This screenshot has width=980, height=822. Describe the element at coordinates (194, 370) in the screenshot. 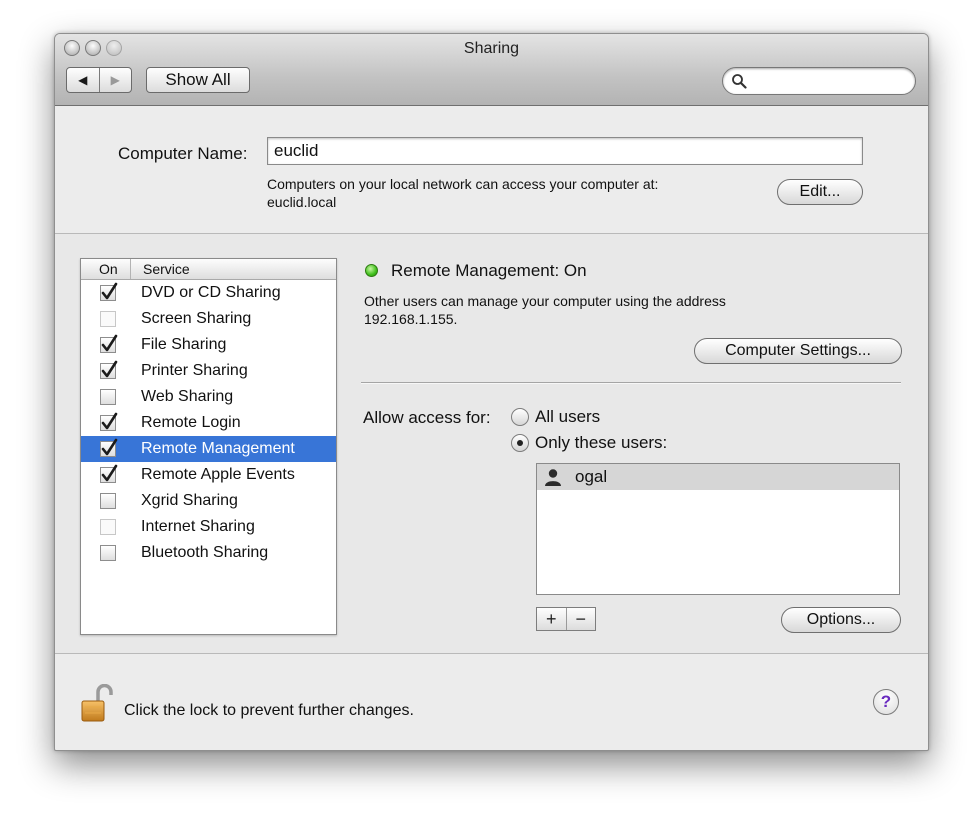

I see `service-name: Printer Sharing` at that location.